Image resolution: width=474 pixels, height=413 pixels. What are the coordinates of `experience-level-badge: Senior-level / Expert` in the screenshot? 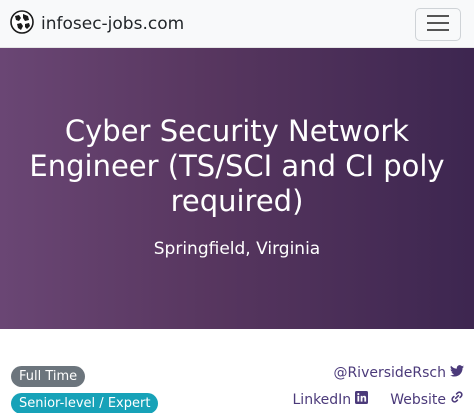 It's located at (85, 403).